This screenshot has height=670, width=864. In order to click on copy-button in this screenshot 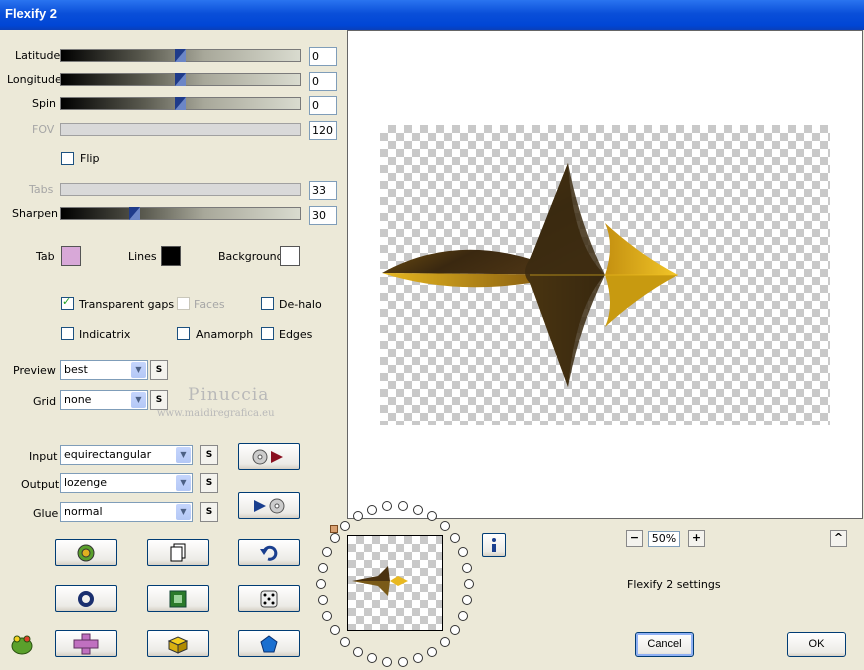, I will do `click(178, 552)`.